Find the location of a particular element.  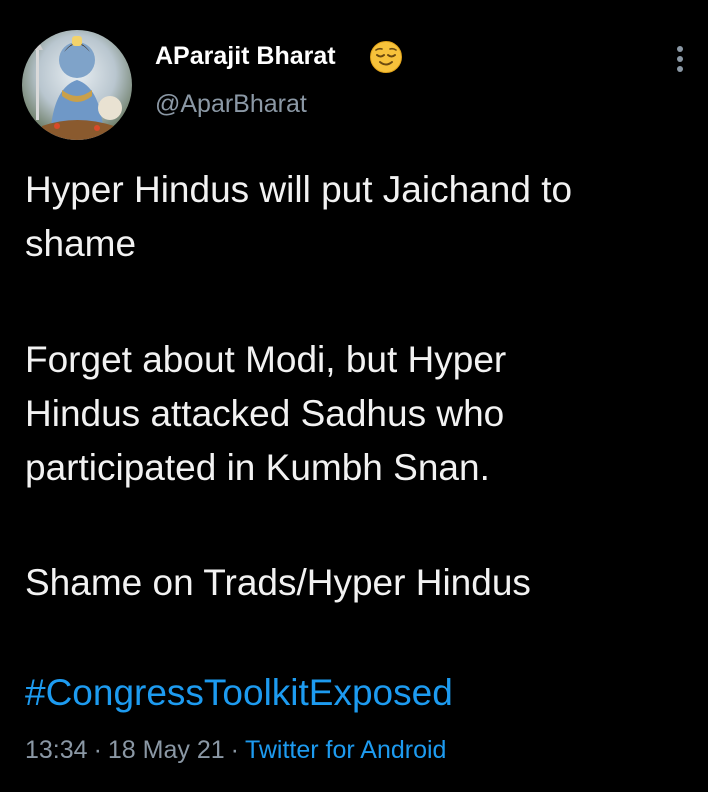

tweet-text-line: Shame on Trads/Hyper Hindus is located at coordinates (278, 582).